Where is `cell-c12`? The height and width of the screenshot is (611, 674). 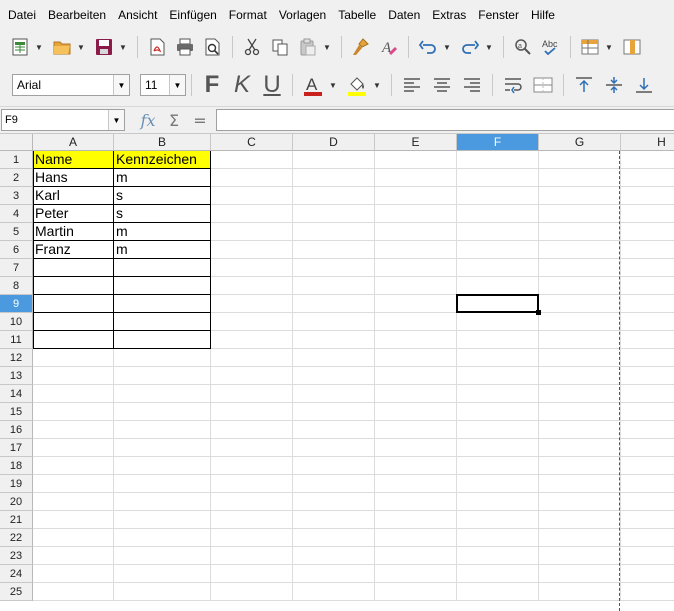
cell-c12 is located at coordinates (252, 358).